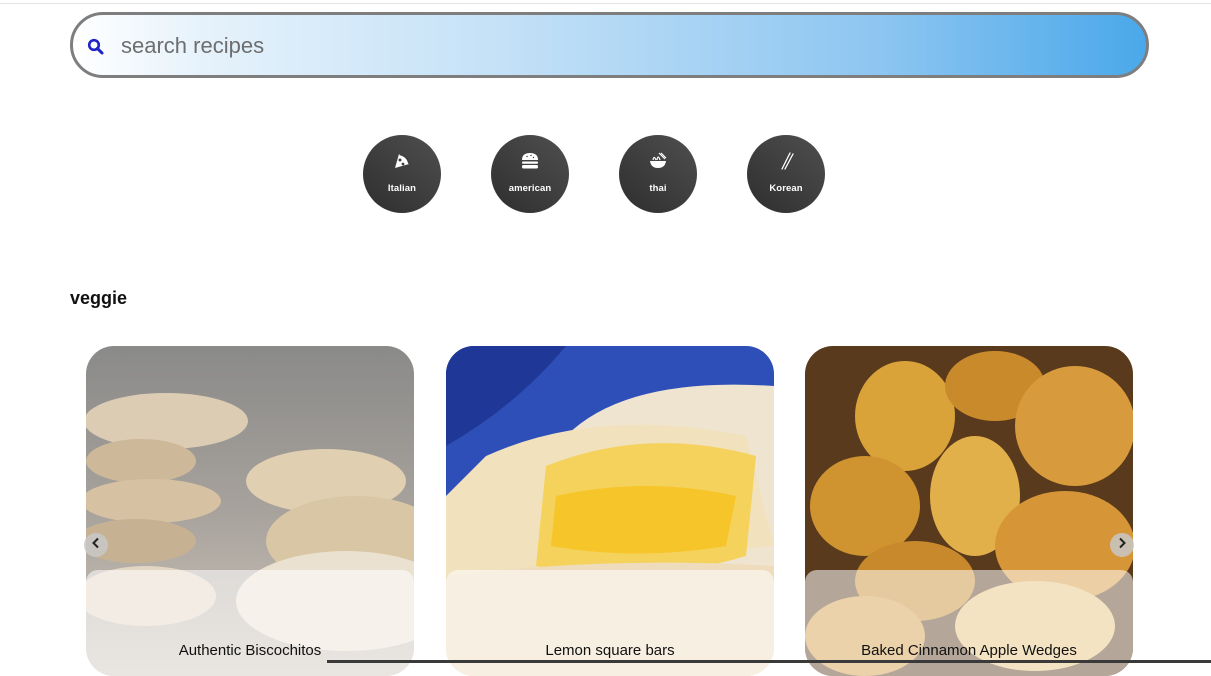  I want to click on search-icon, so click(96, 47).